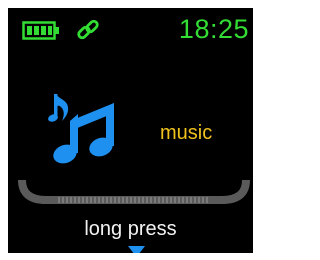 Image resolution: width=320 pixels, height=260 pixels. Describe the element at coordinates (213, 29) in the screenshot. I see `clock-time: 18:25` at that location.